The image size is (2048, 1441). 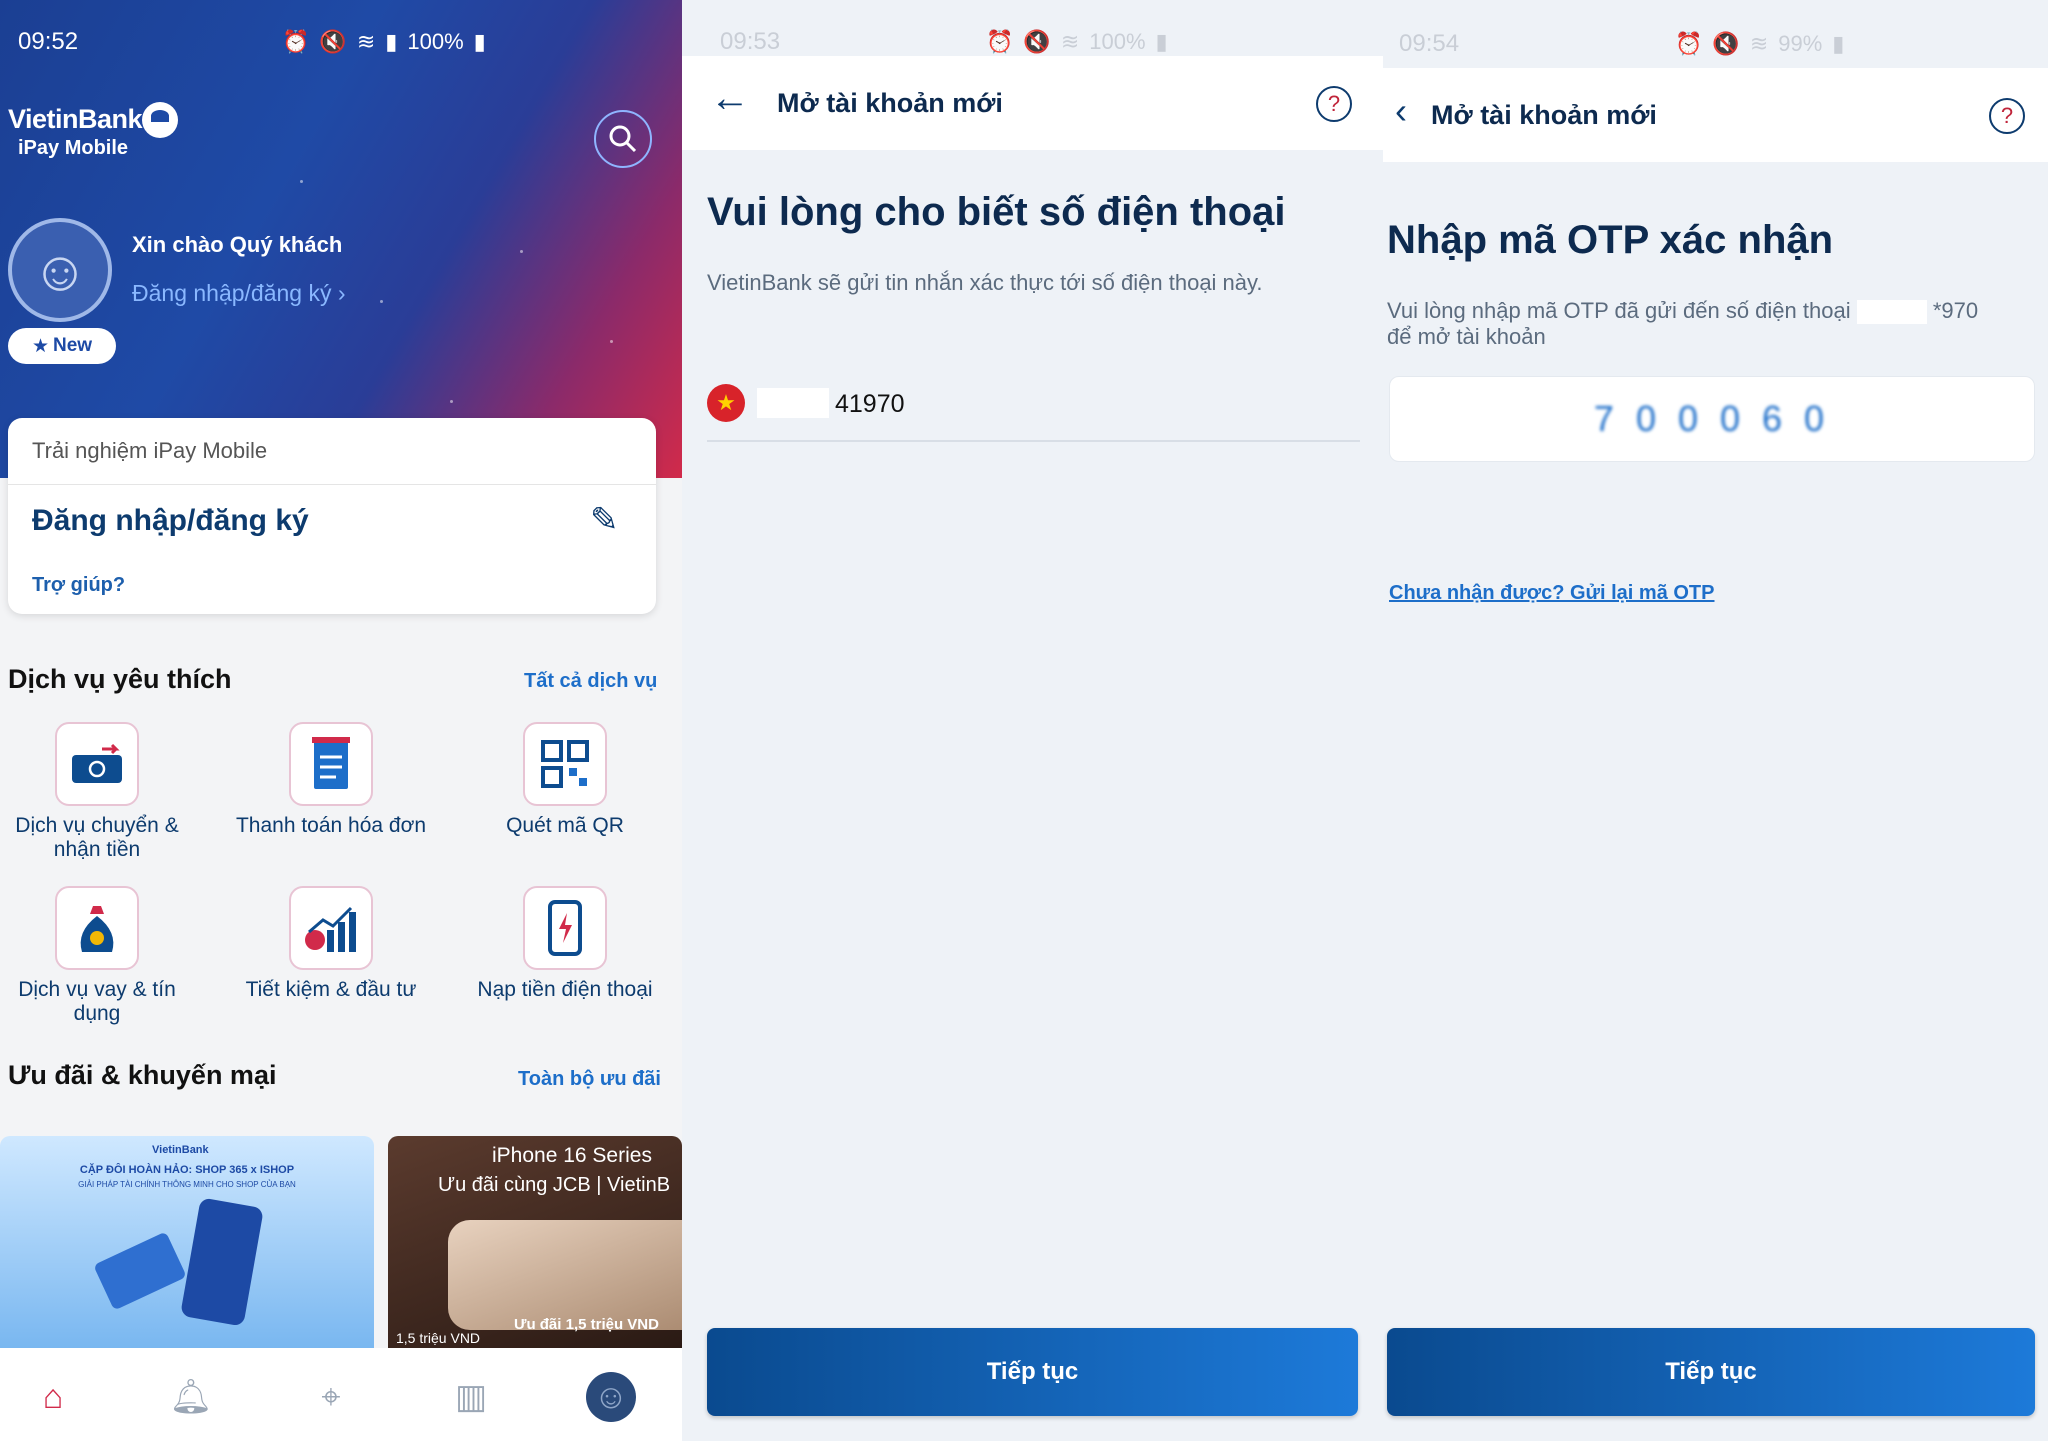 I want to click on service-transfer: Dịch vụ chuyển & nhận tiền, so click(x=98, y=792).